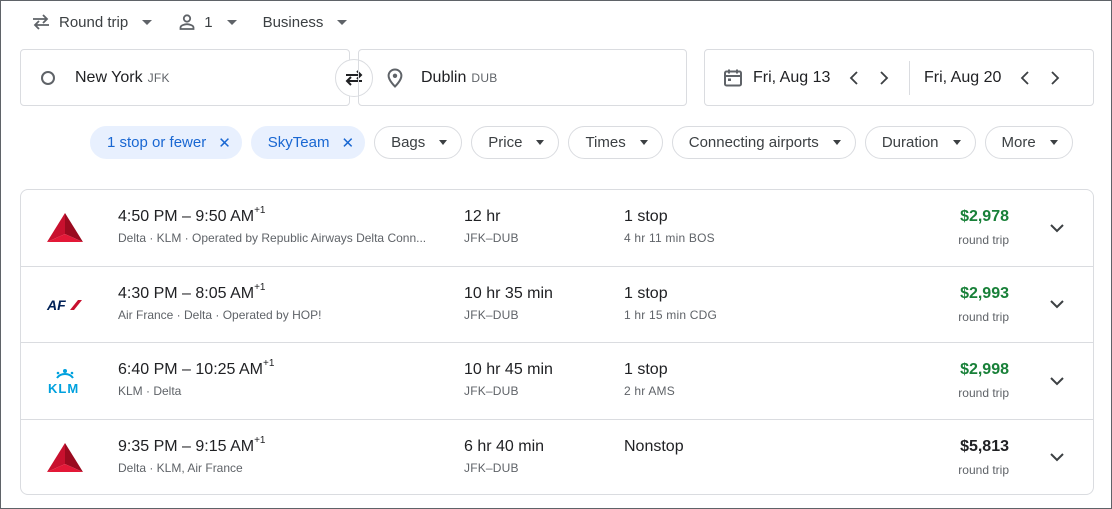 The height and width of the screenshot is (509, 1112). I want to click on depart-date-picker: Fri, Aug 13, so click(781, 78).